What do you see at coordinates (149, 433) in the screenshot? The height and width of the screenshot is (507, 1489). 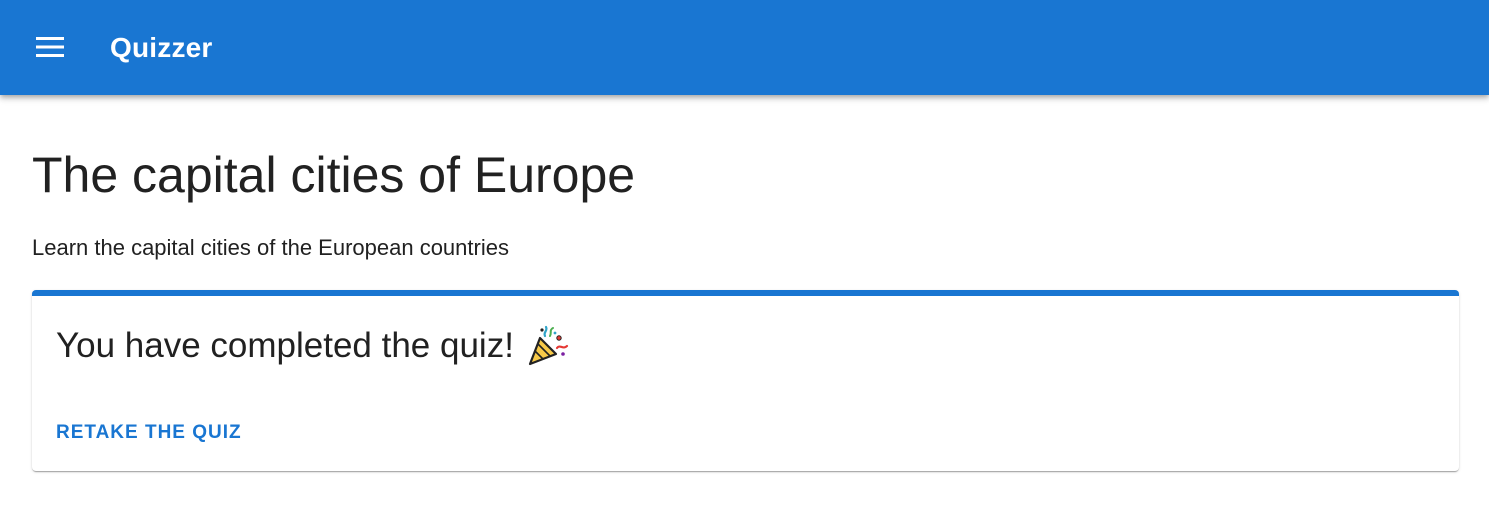 I see `retake-quiz-button: RETAKE THE QUIZ` at bounding box center [149, 433].